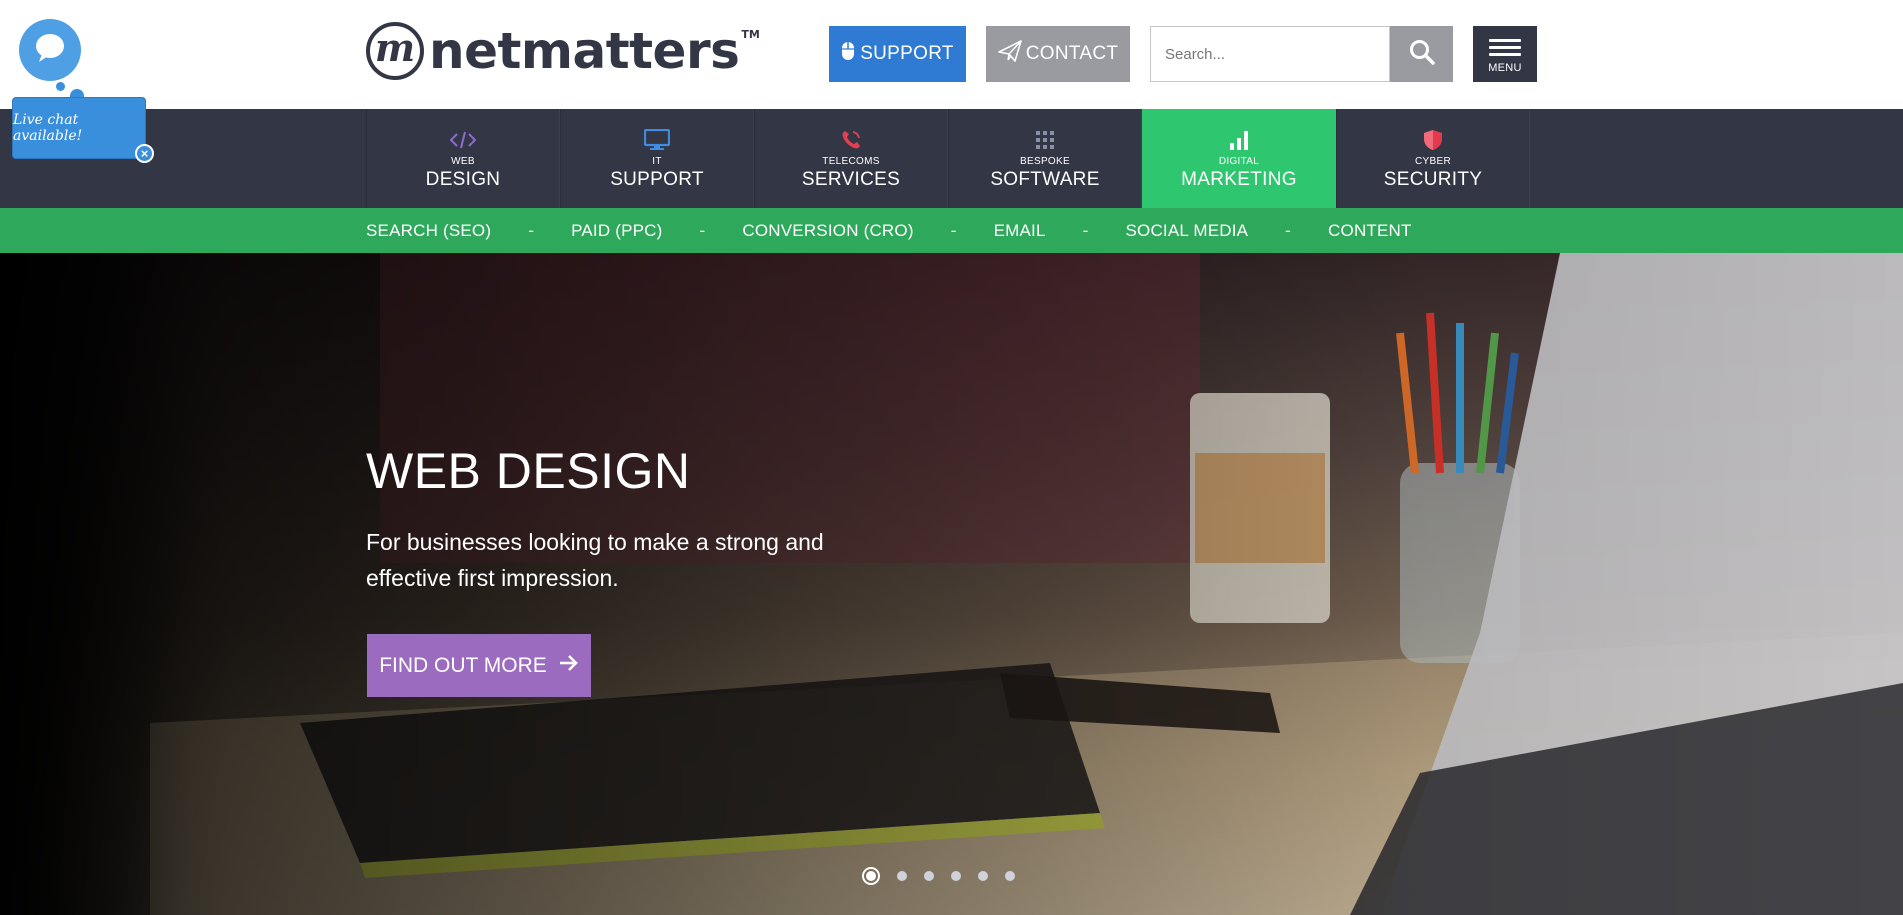 The height and width of the screenshot is (915, 1903). I want to click on subnav-item-content: CONTENT, so click(1370, 231).